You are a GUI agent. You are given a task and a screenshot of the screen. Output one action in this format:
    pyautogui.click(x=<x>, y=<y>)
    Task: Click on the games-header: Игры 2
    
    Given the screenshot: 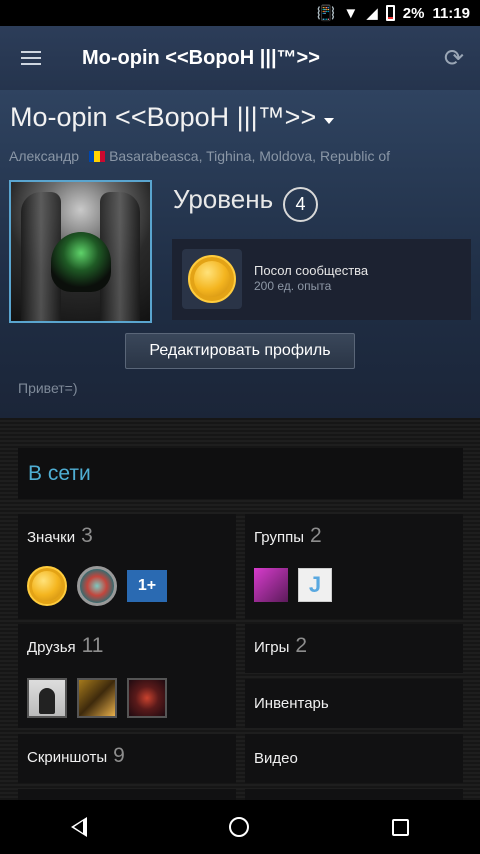 What is the action you would take?
    pyautogui.click(x=280, y=646)
    